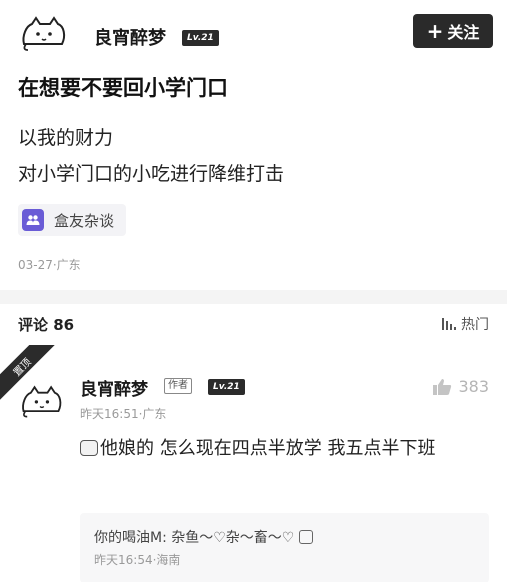 Image resolution: width=507 pixels, height=582 pixels. I want to click on post-author-name: 良宵醉梦, so click(130, 37).